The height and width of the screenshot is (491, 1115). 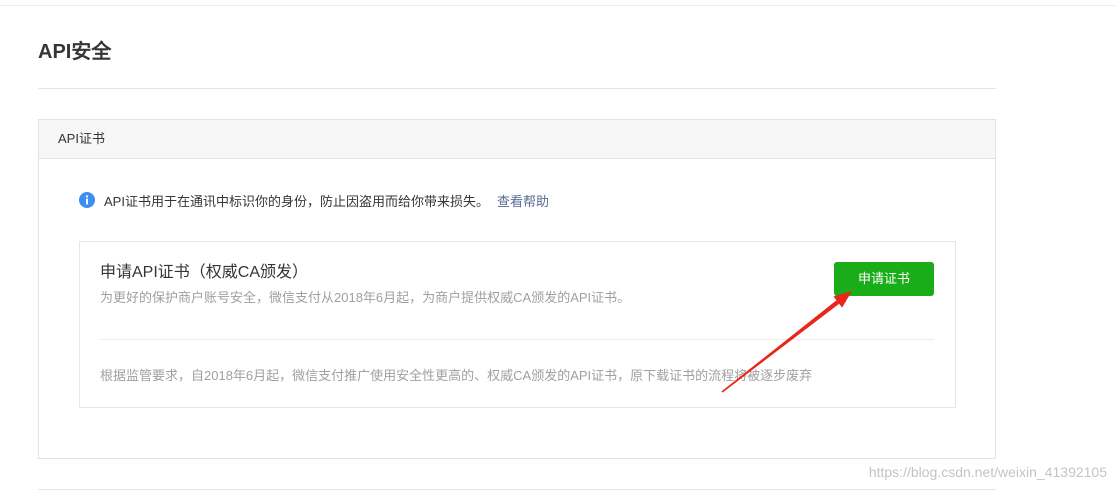 I want to click on info-message: API证书用于在通讯中标识你的身份，防止因盗用而给你带来损失。 查看帮助, so click(x=314, y=200).